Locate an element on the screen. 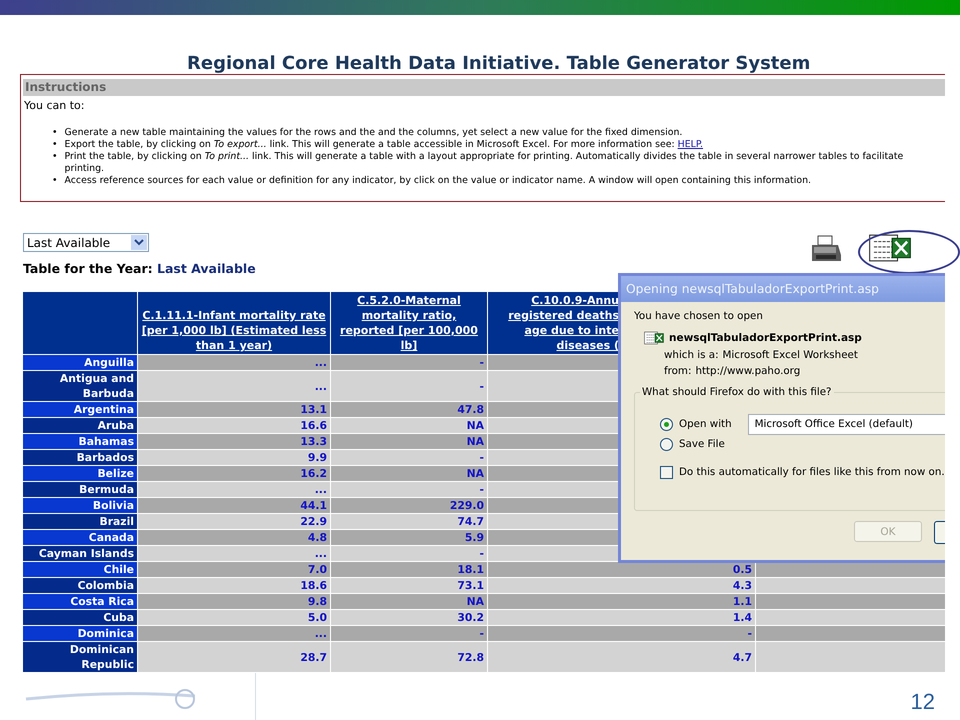 The height and width of the screenshot is (720, 960). caption-label: Table for the Year: is located at coordinates (88, 268).